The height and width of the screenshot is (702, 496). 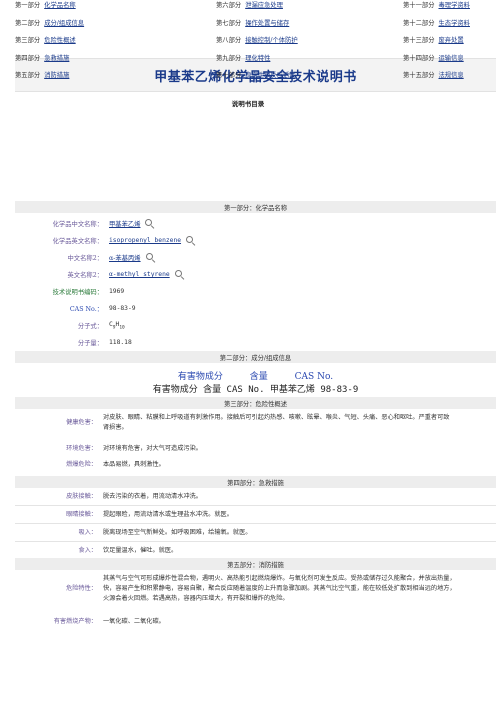 I want to click on toc-item: 第二部分 成分/组成信息, so click(x=49, y=23).